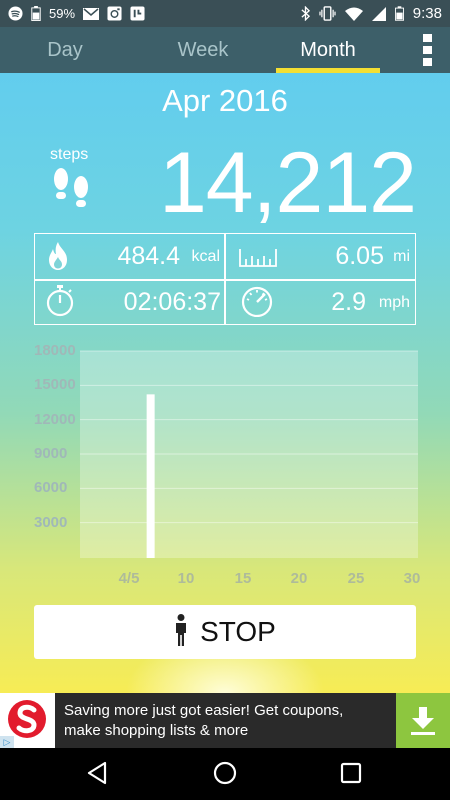  What do you see at coordinates (7, 742) in the screenshot?
I see `ad-choices-icon: ▷` at bounding box center [7, 742].